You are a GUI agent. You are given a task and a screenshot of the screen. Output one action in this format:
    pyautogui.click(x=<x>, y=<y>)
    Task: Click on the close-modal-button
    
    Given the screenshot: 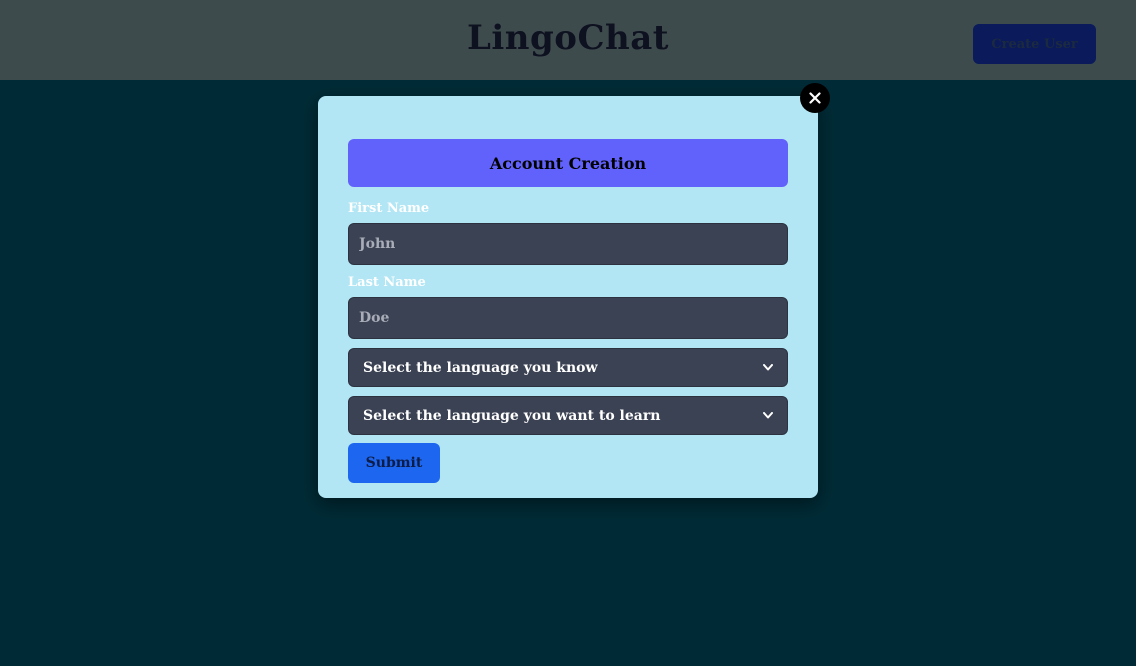 What is the action you would take?
    pyautogui.click(x=815, y=98)
    